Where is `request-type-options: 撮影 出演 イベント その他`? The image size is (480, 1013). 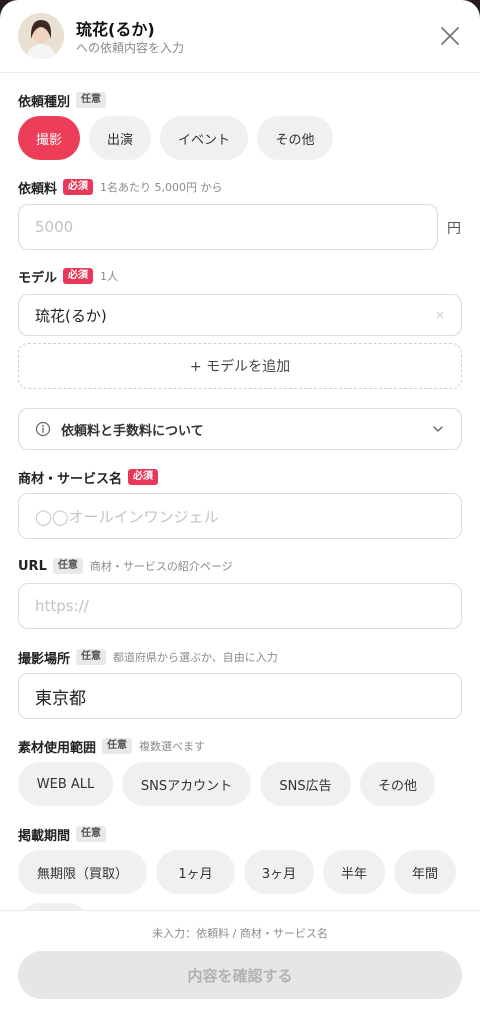 request-type-options: 撮影 出演 イベント その他 is located at coordinates (175, 138).